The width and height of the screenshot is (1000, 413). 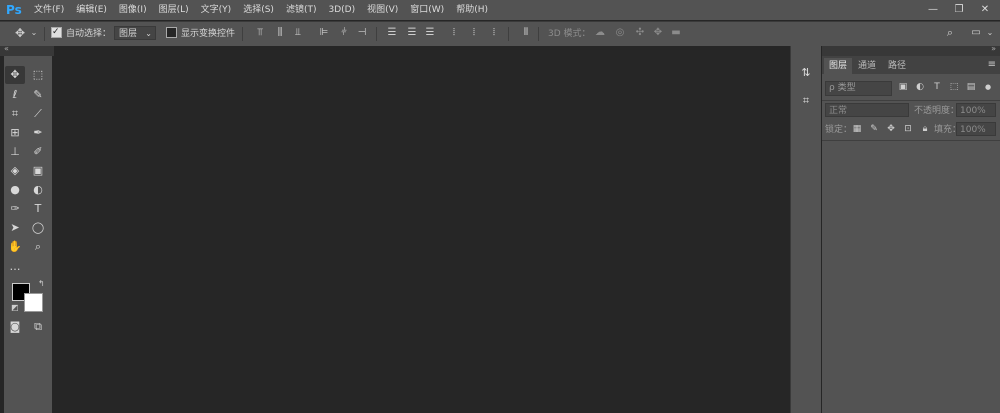 I want to click on filter-toggle-icon: ●, so click(x=988, y=87).